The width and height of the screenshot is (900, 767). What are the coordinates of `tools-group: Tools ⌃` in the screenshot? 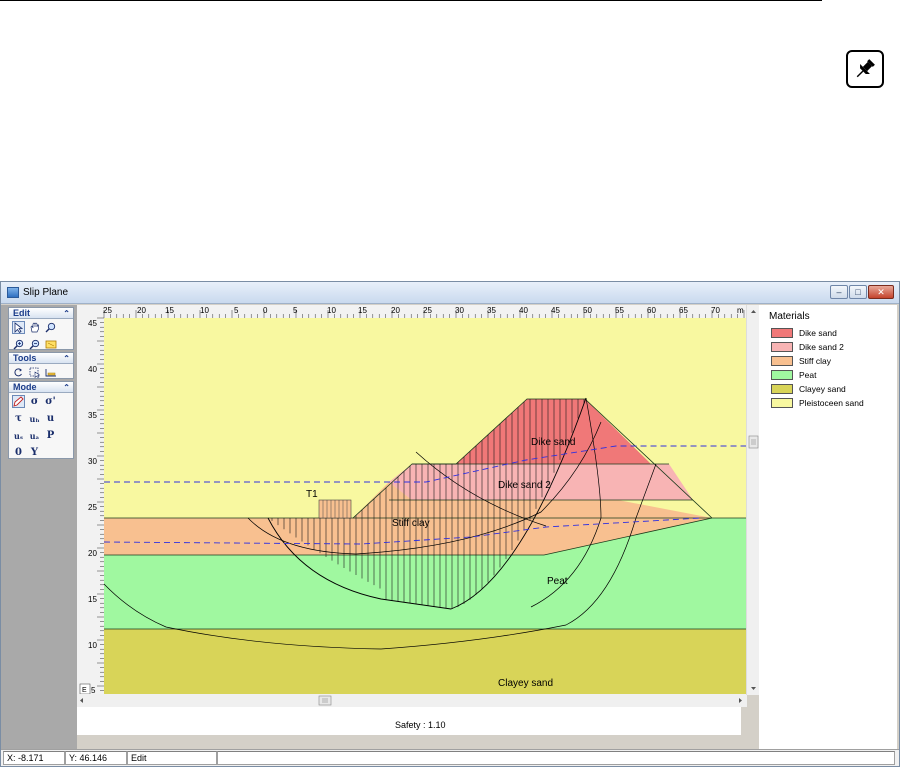 It's located at (41, 365).